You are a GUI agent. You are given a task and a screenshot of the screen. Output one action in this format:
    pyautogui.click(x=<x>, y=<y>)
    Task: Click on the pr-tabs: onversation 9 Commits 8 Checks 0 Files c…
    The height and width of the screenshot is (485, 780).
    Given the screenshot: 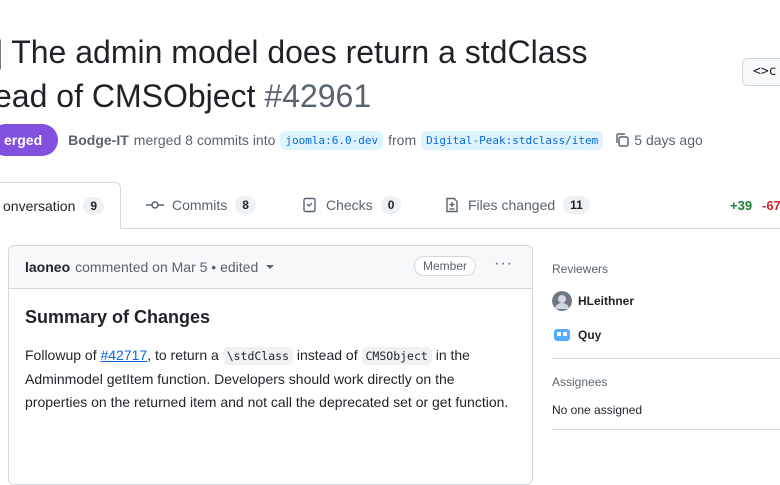 What is the action you would take?
    pyautogui.click(x=390, y=205)
    